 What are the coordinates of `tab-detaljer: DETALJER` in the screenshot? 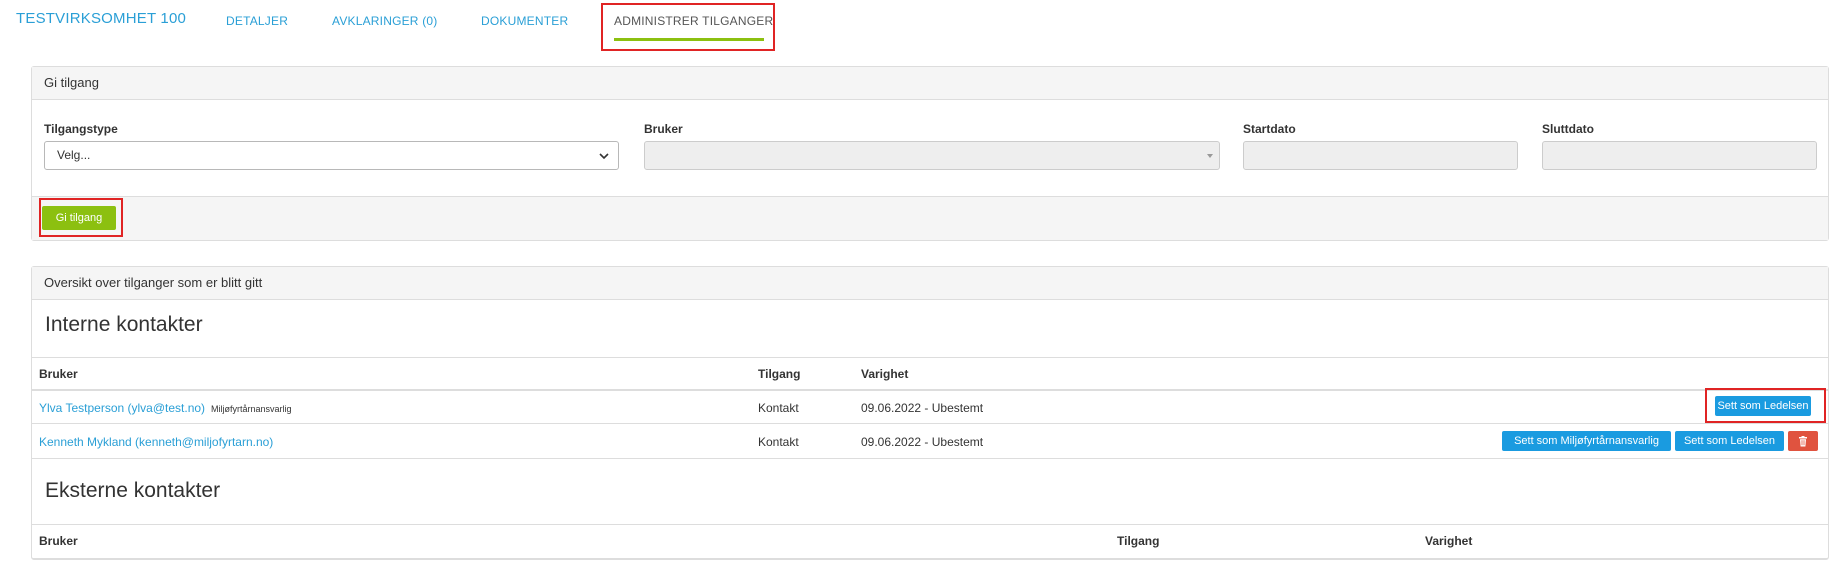 It's located at (257, 21).